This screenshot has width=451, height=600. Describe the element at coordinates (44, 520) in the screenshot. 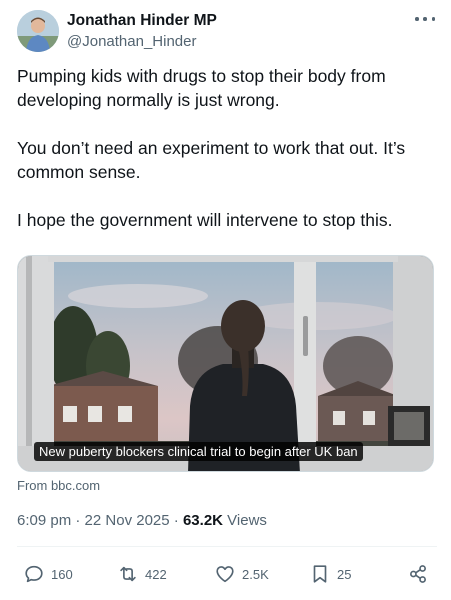

I see `tweet-time: 6:09 pm` at that location.